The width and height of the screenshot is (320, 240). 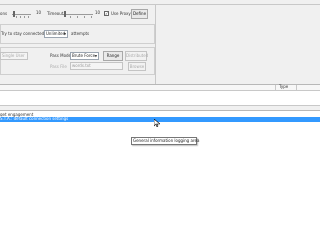 I want to click on tooltip-text: General information logging area, so click(x=166, y=140).